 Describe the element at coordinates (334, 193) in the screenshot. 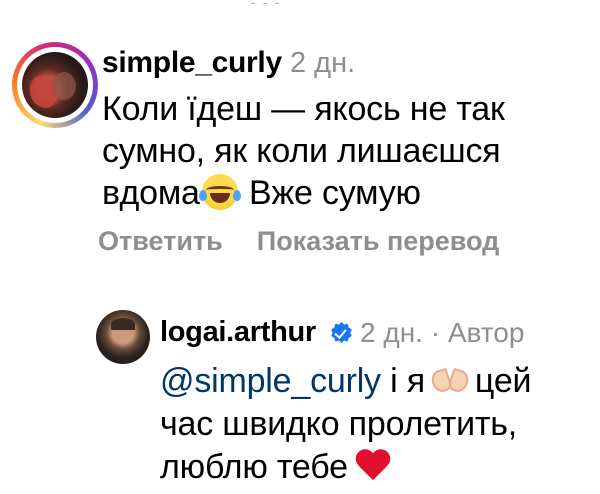

I see `comment-text-part2: Вже сумую` at that location.